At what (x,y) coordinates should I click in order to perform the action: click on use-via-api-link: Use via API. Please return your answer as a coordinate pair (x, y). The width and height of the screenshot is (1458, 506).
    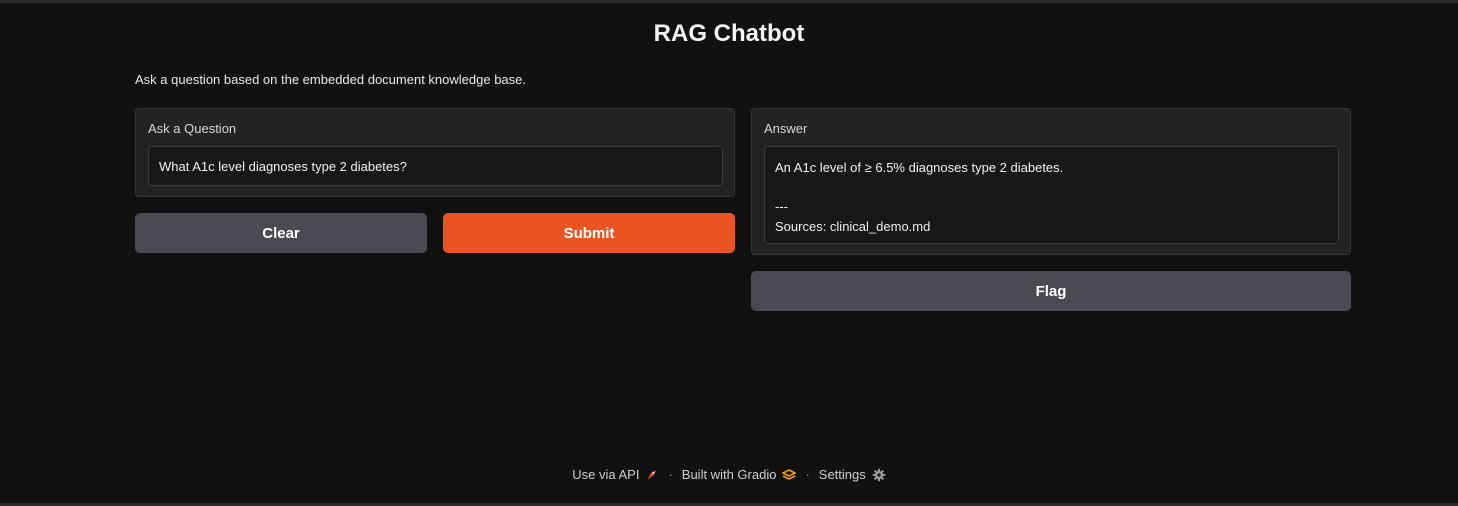
    Looking at the image, I should click on (615, 474).